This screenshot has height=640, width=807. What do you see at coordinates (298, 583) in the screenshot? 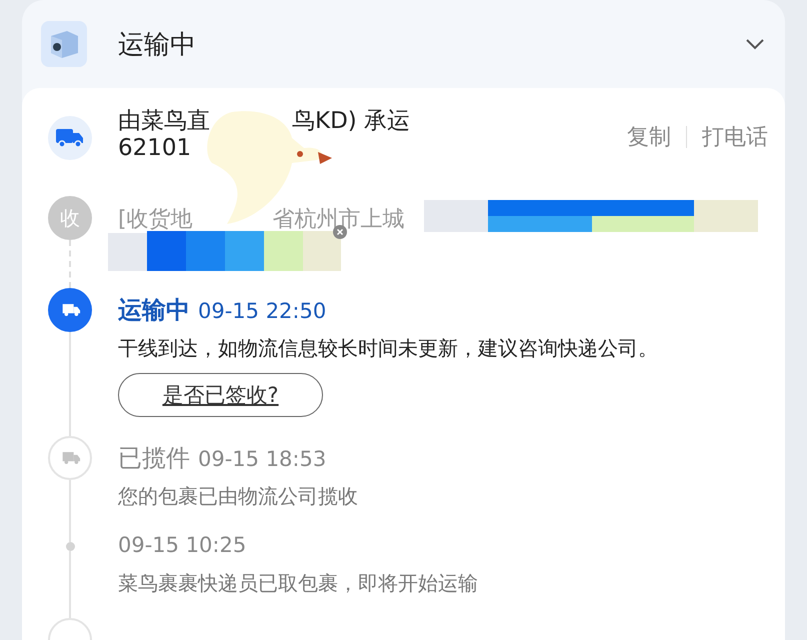
I see `event-detail: 菜鸟裹裹快递员已取包裹，即将开始运输` at bounding box center [298, 583].